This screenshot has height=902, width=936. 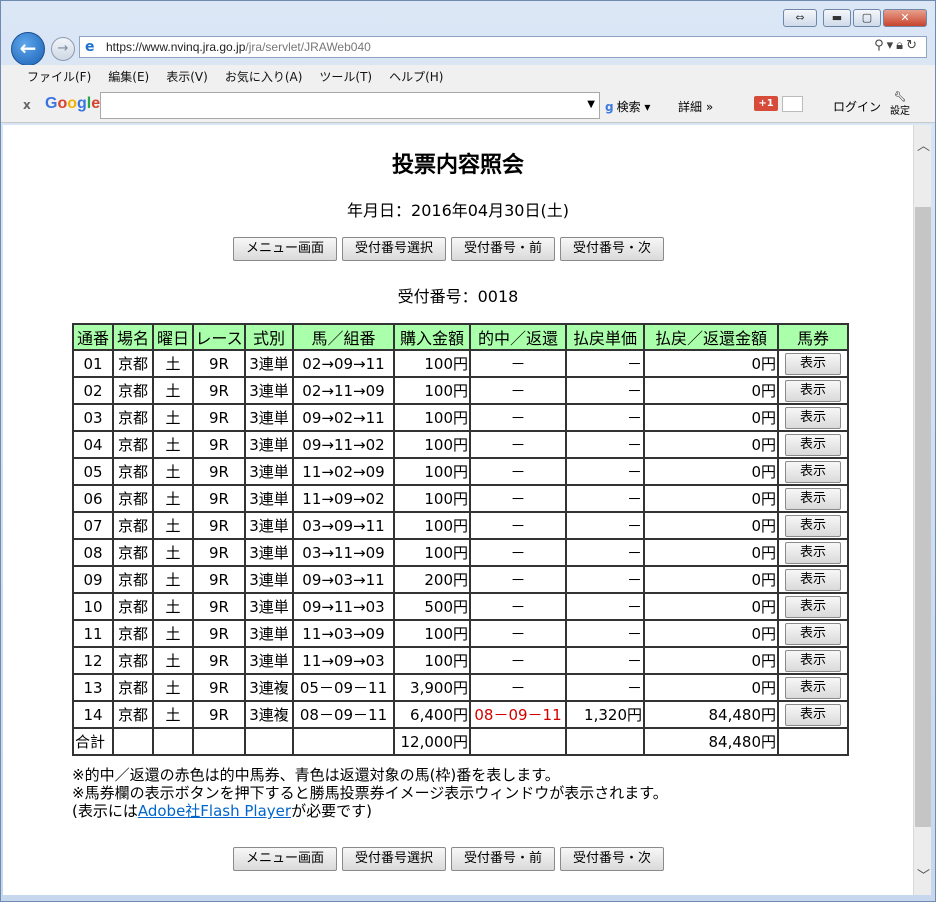 I want to click on vertical-scrollbar: ︿ ﹀, so click(x=922, y=510).